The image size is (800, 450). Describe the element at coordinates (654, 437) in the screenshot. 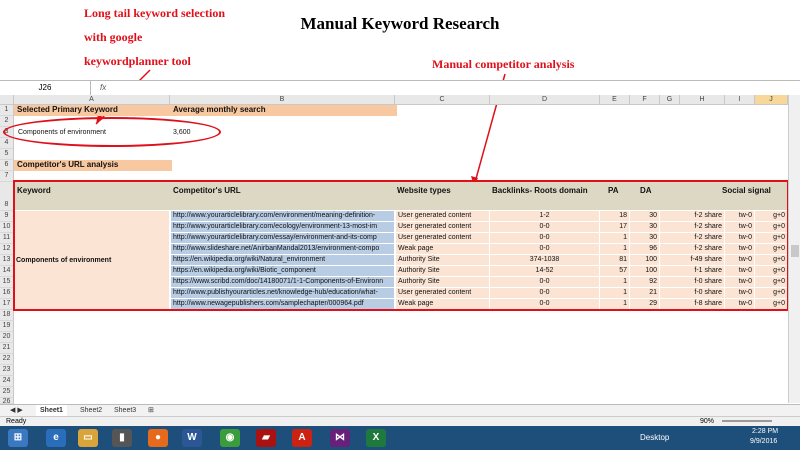

I see `taskbar-desktop-label: Desktop` at that location.